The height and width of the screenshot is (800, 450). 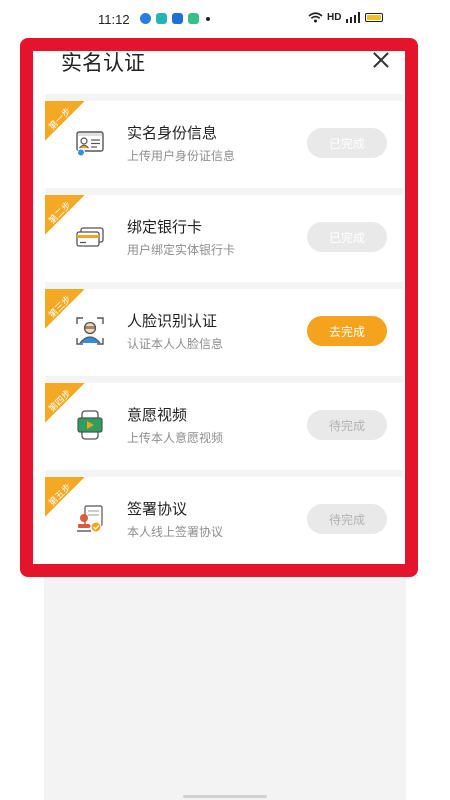 I want to click on video-icon, so click(x=90, y=425).